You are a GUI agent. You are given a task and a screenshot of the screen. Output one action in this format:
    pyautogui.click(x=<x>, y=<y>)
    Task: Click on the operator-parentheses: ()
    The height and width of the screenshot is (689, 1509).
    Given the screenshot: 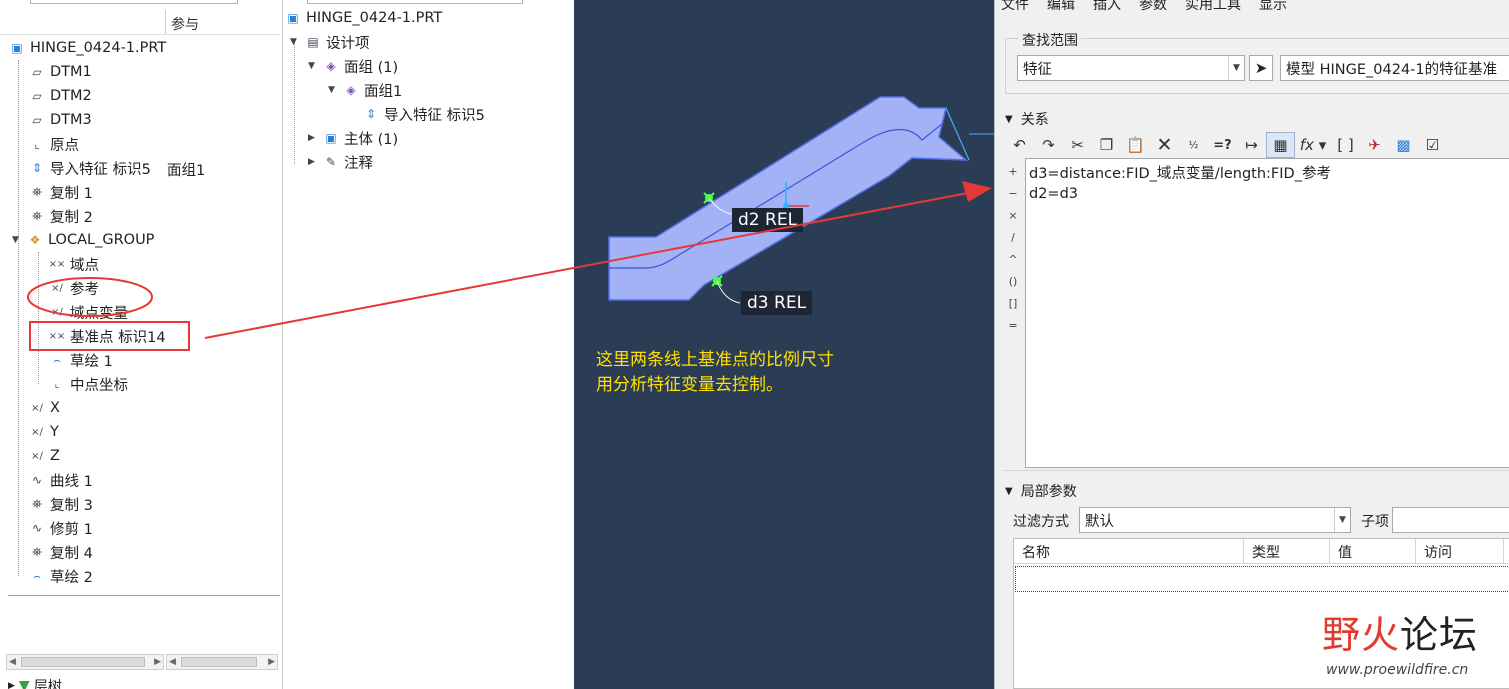 What is the action you would take?
    pyautogui.click(x=1013, y=281)
    